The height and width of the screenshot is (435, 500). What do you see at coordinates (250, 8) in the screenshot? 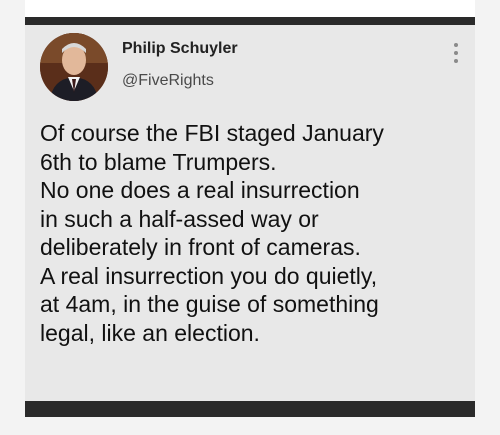
I see `previous-card-edge` at bounding box center [250, 8].